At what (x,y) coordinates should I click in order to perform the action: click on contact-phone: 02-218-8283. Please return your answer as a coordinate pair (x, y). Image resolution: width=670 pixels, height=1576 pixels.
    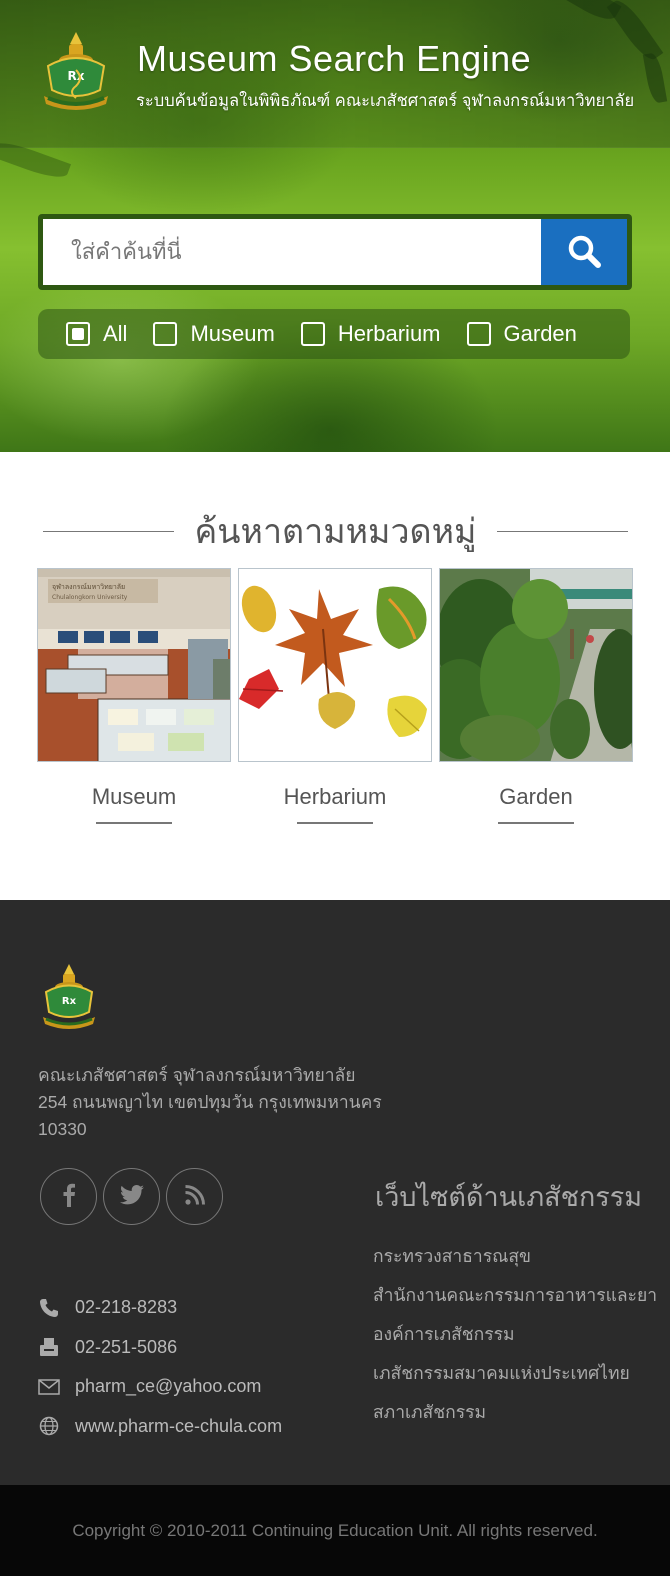
    Looking at the image, I should click on (160, 1308).